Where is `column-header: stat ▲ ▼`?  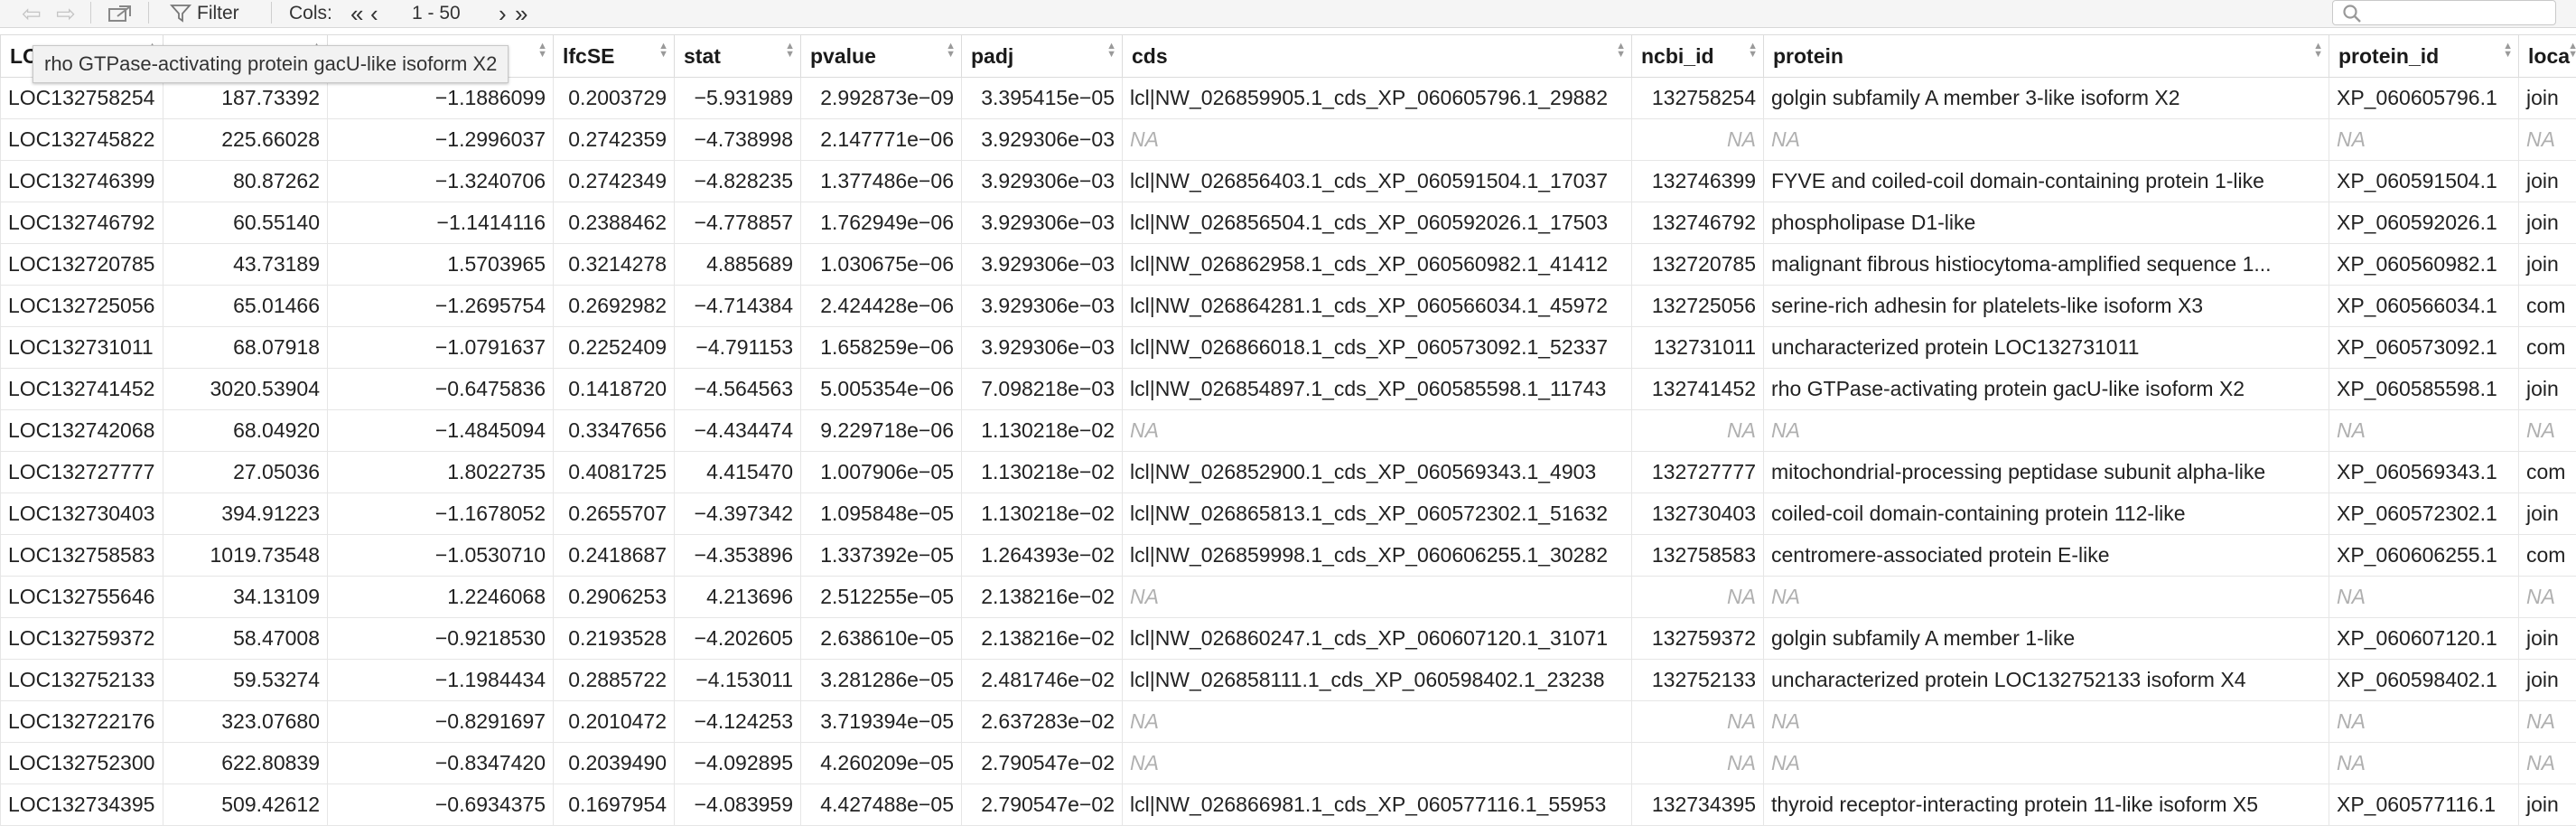 column-header: stat ▲ ▼ is located at coordinates (737, 56).